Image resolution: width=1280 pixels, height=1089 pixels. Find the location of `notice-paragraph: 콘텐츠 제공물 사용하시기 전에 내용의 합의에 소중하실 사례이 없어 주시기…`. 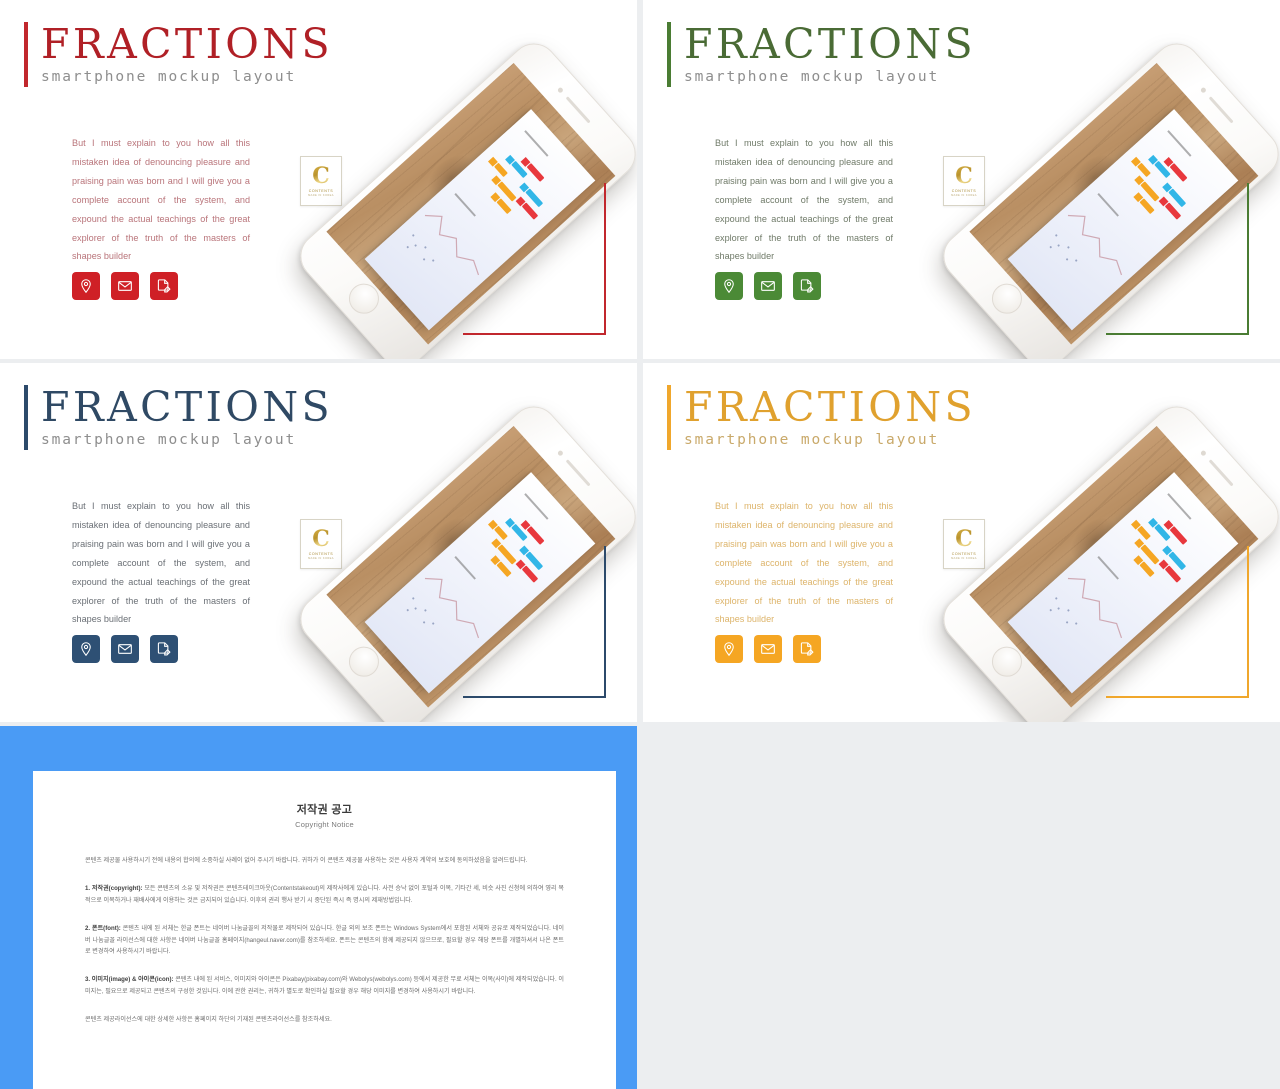

notice-paragraph: 콘텐츠 제공물 사용하시기 전에 내용의 합의에 소중하실 사례이 없어 주시기… is located at coordinates (324, 860).